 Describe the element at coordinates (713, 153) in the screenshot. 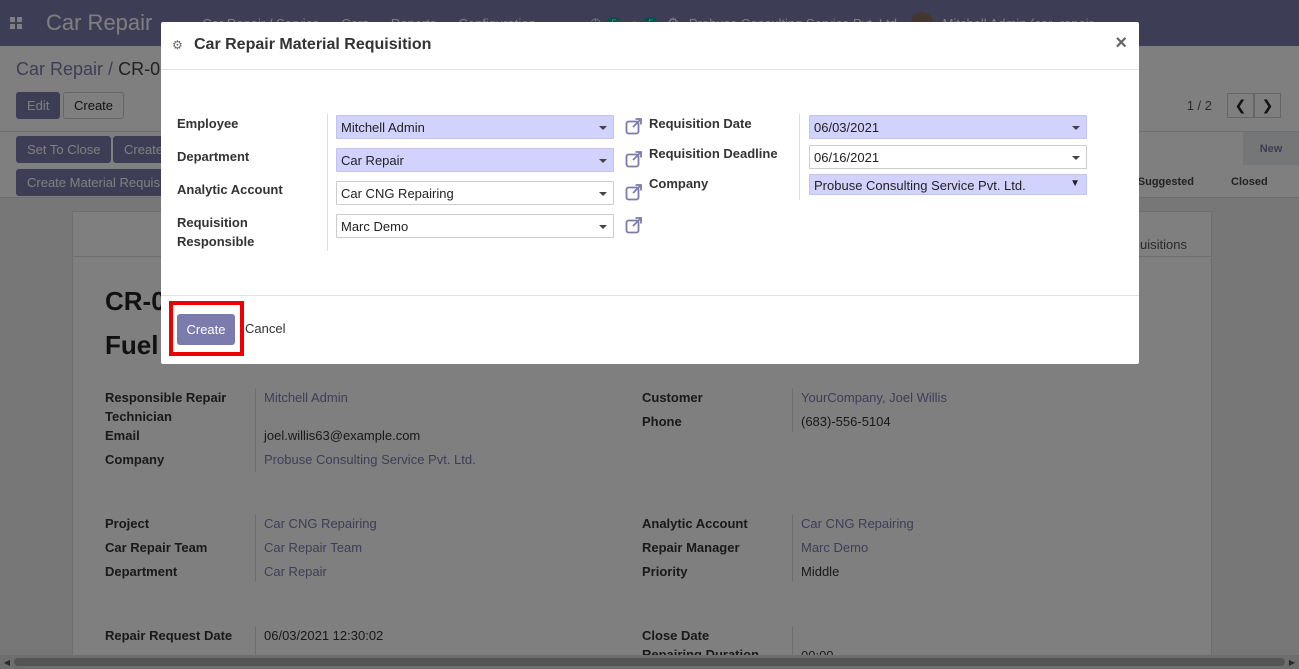

I see `label-requisition-deadline: Requisition Deadline` at that location.